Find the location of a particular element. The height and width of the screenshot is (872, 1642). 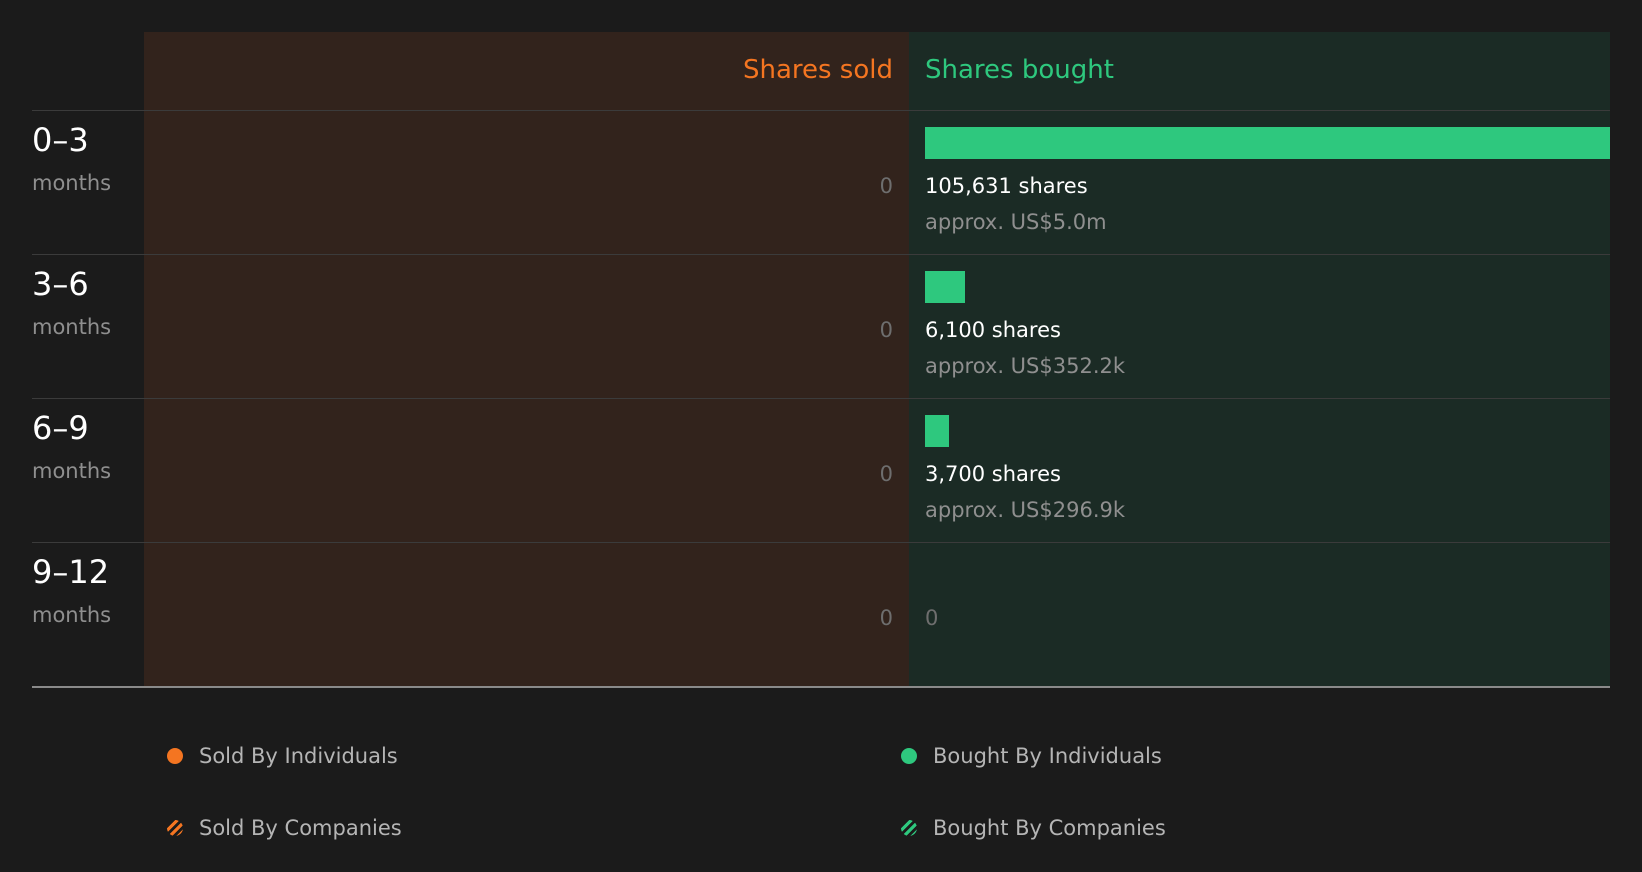

period-label: 9–12 is located at coordinates (71, 572).